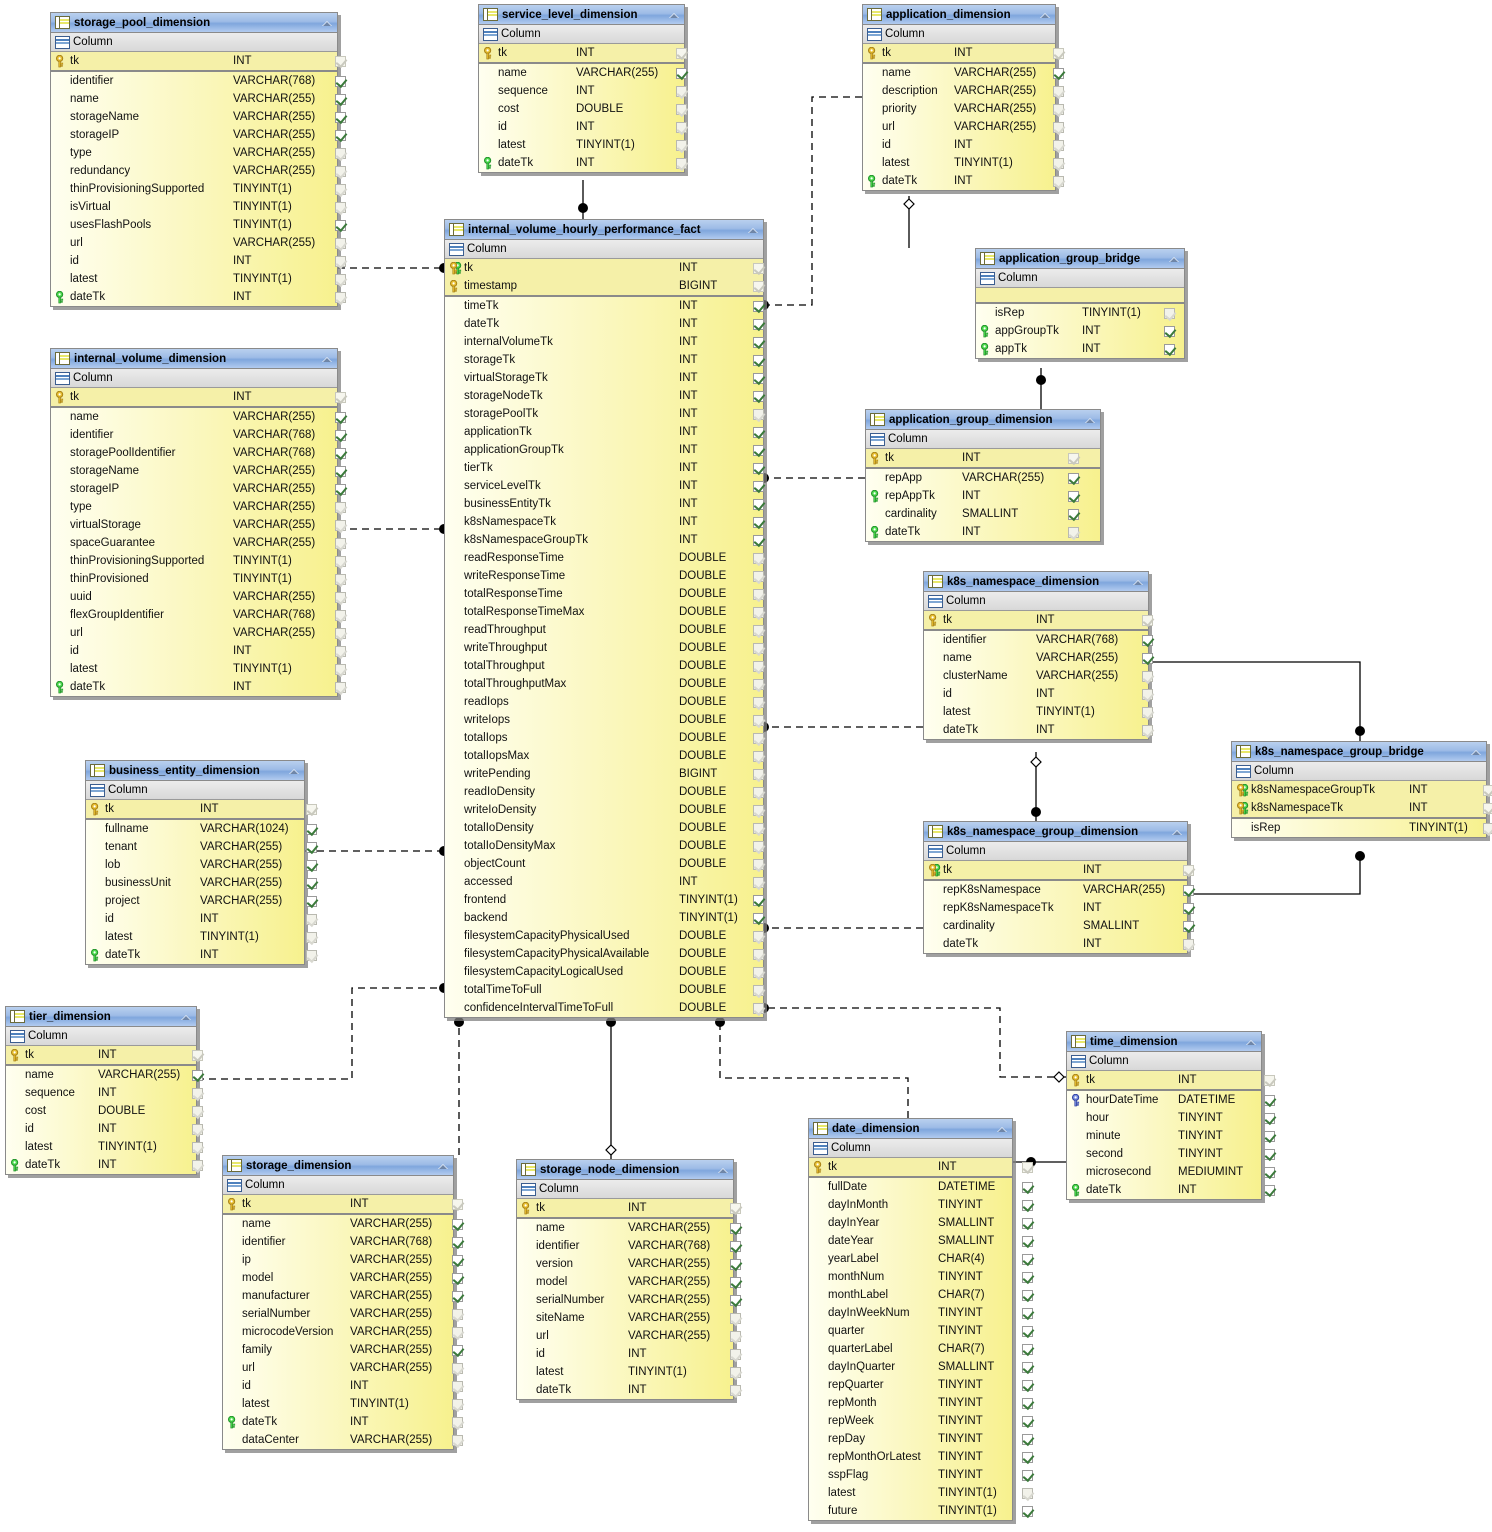 Image resolution: width=1492 pixels, height=1532 pixels. Describe the element at coordinates (1058, 53) in the screenshot. I see `checkbox-ghost` at that location.